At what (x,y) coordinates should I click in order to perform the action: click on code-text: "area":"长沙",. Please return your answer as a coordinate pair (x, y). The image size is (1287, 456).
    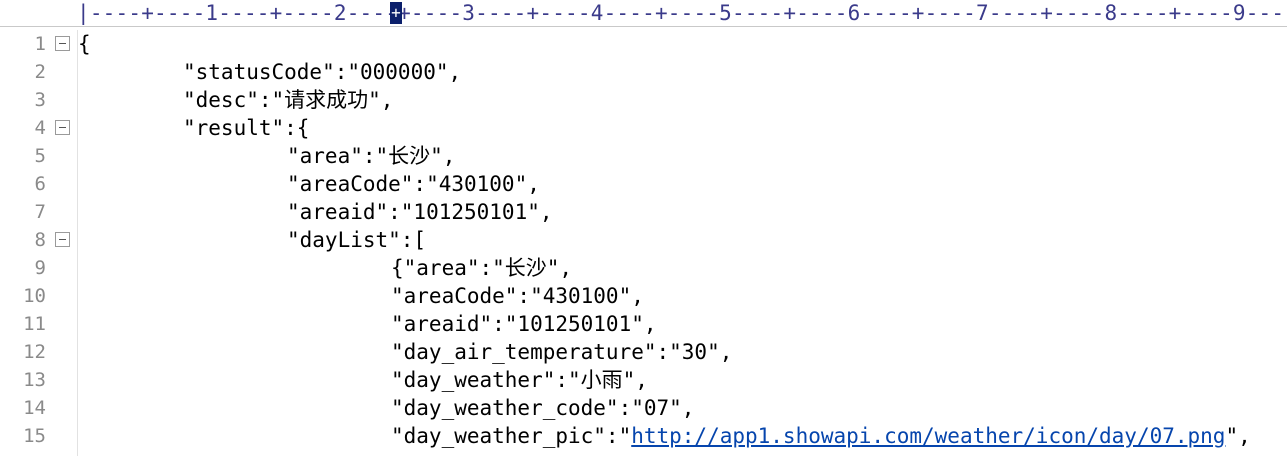
    Looking at the image, I should click on (371, 156).